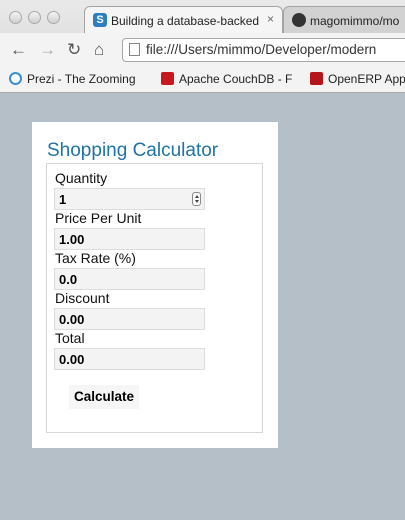 Image resolution: width=405 pixels, height=520 pixels. I want to click on close-window-button, so click(15, 17).